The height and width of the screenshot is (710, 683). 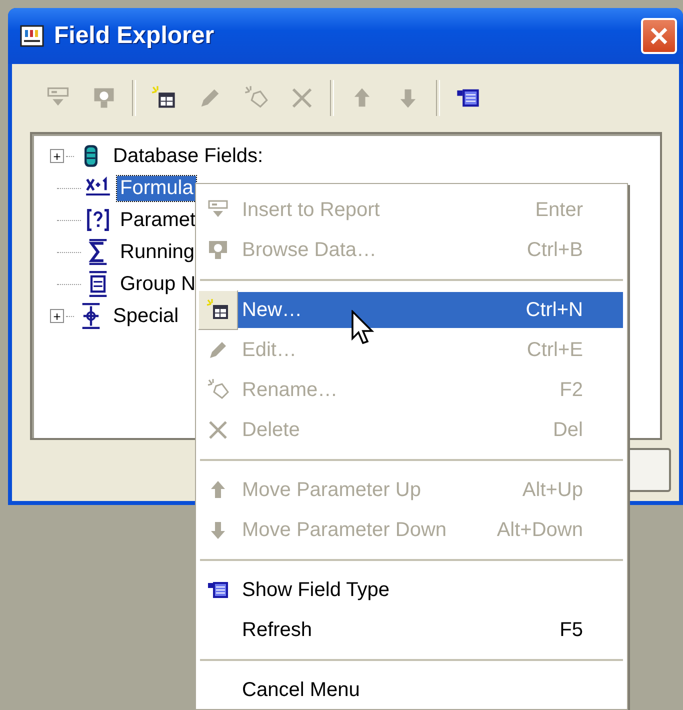 What do you see at coordinates (158, 220) in the screenshot?
I see `tree-item: Paramet` at bounding box center [158, 220].